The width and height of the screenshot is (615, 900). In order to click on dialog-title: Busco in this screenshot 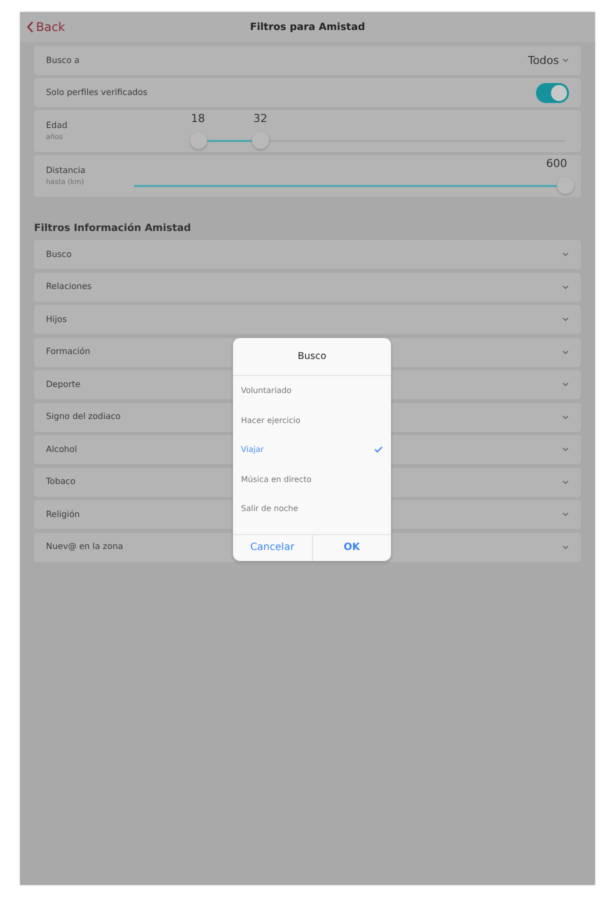, I will do `click(312, 357)`.